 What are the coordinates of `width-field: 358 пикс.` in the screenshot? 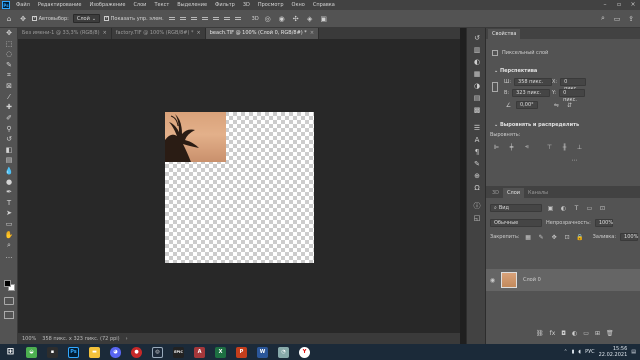 It's located at (533, 82).